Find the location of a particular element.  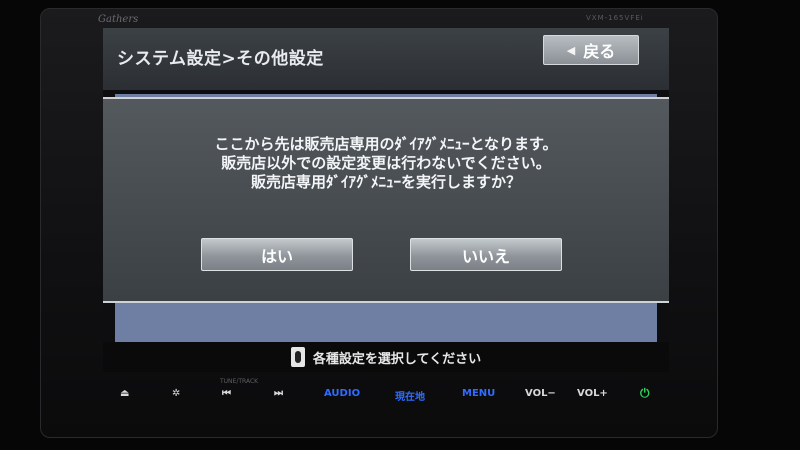

vol-down-button: VOL− is located at coordinates (540, 393).